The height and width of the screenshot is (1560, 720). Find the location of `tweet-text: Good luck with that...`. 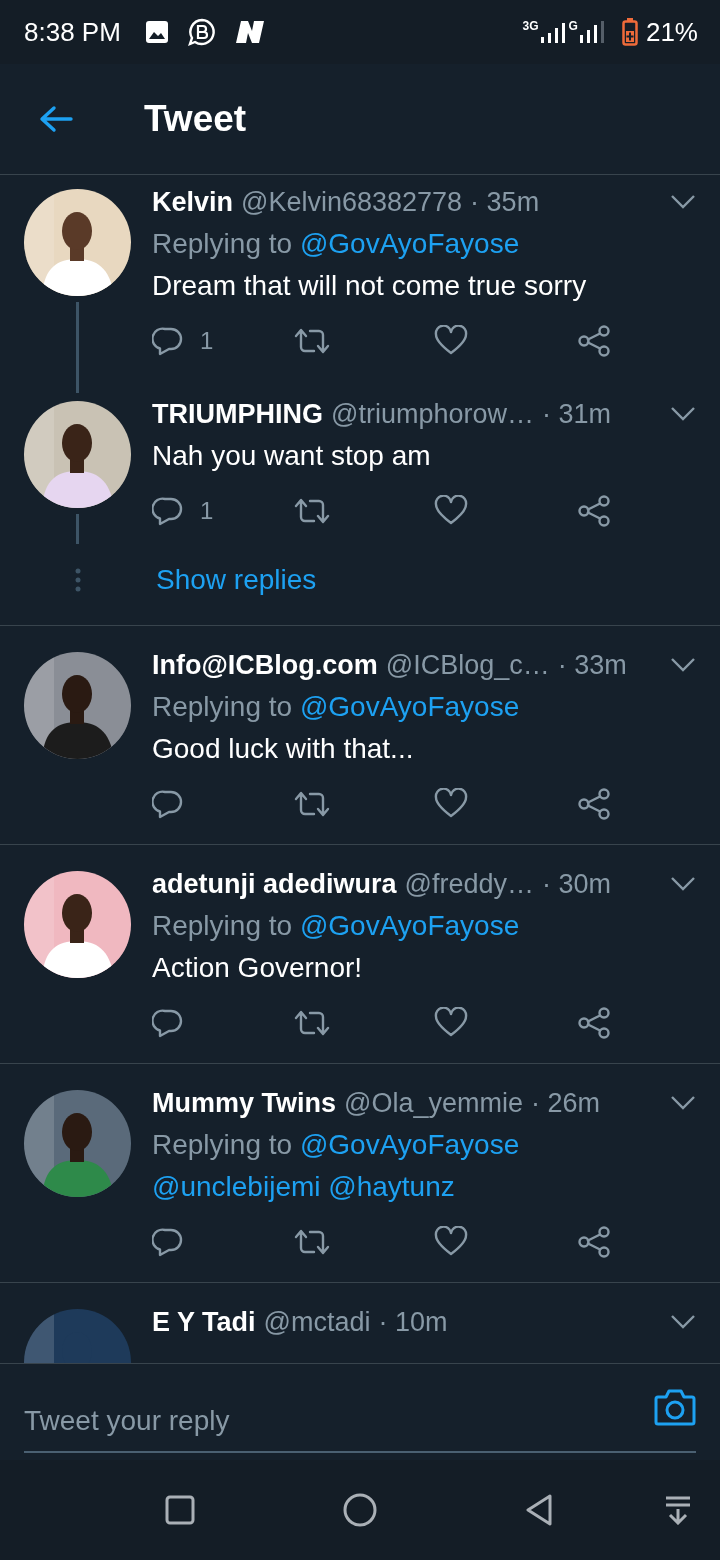

tweet-text: Good luck with that... is located at coordinates (283, 749).